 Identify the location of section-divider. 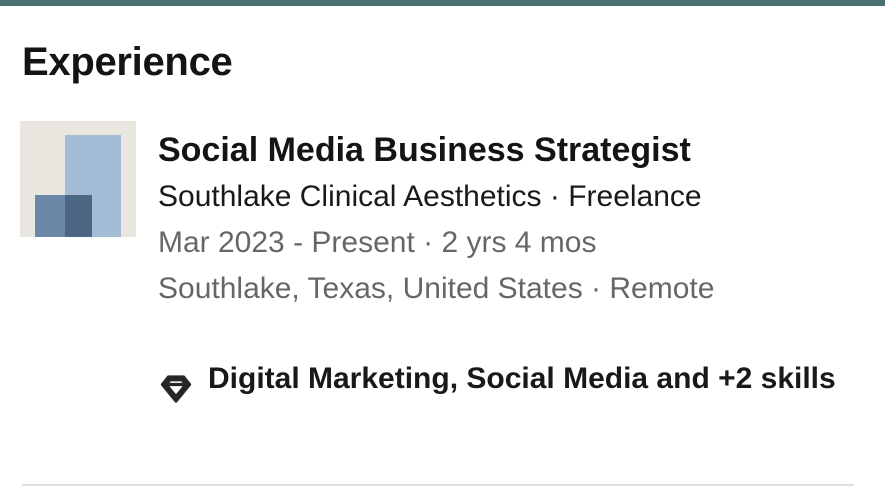
(438, 485).